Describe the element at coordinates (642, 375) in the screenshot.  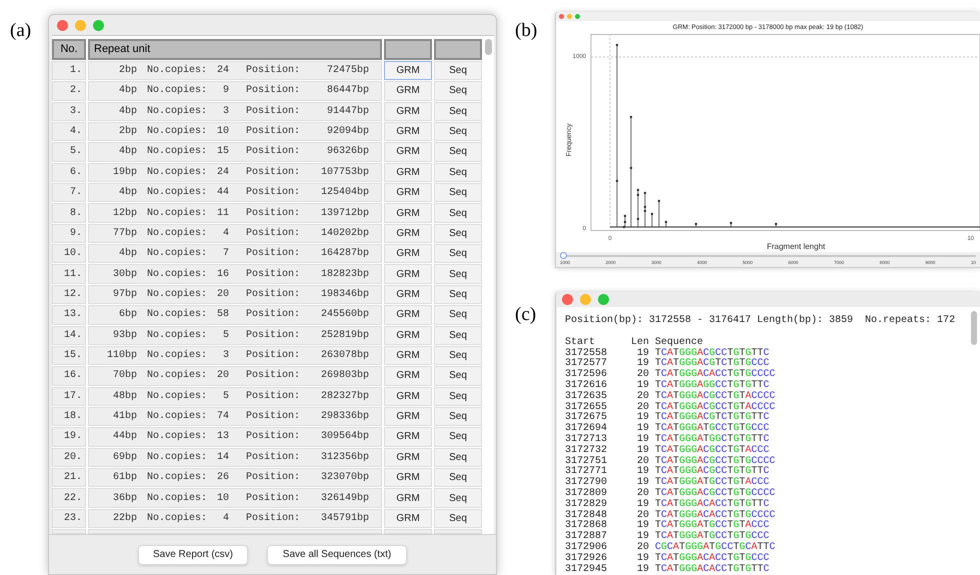
I see `length-value: 20` at that location.